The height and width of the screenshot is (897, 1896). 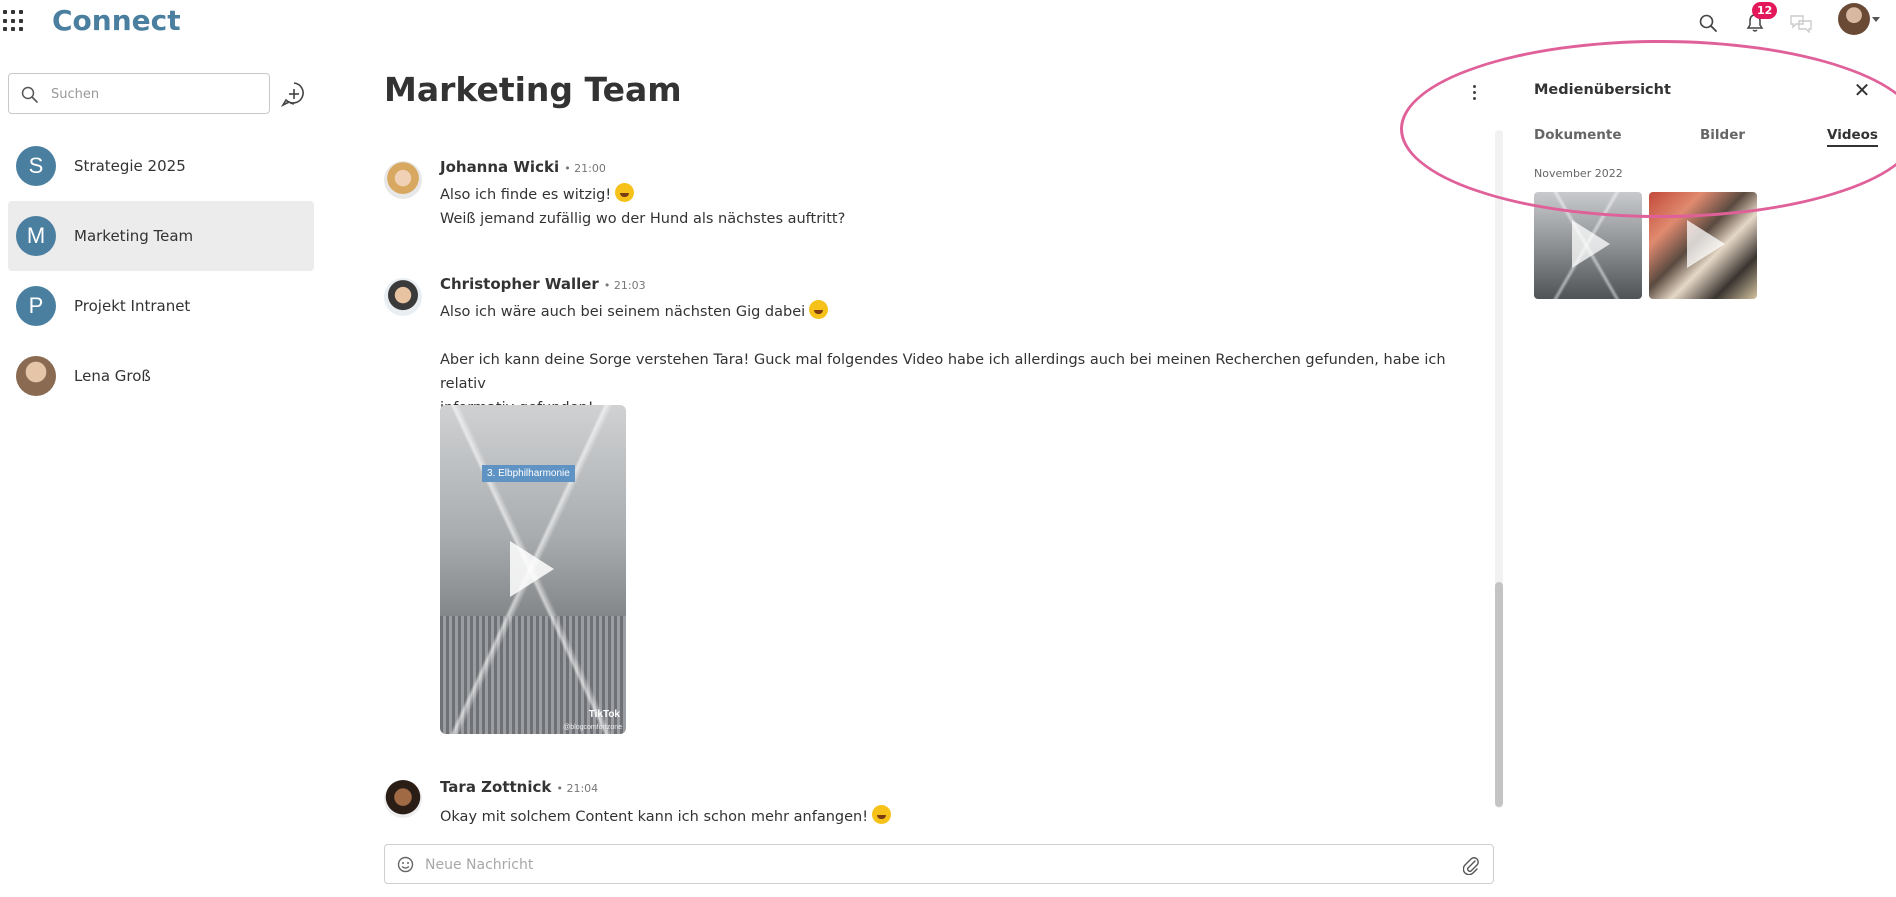 What do you see at coordinates (116, 20) in the screenshot?
I see `app-title: Connect` at bounding box center [116, 20].